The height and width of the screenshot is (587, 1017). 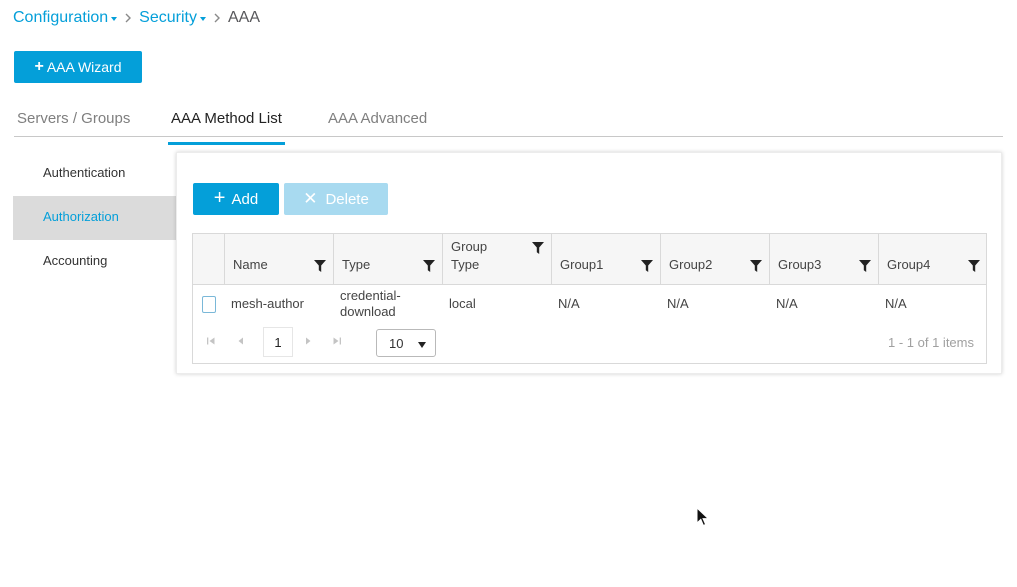 What do you see at coordinates (370, 303) in the screenshot?
I see `cell-type: credential-download` at bounding box center [370, 303].